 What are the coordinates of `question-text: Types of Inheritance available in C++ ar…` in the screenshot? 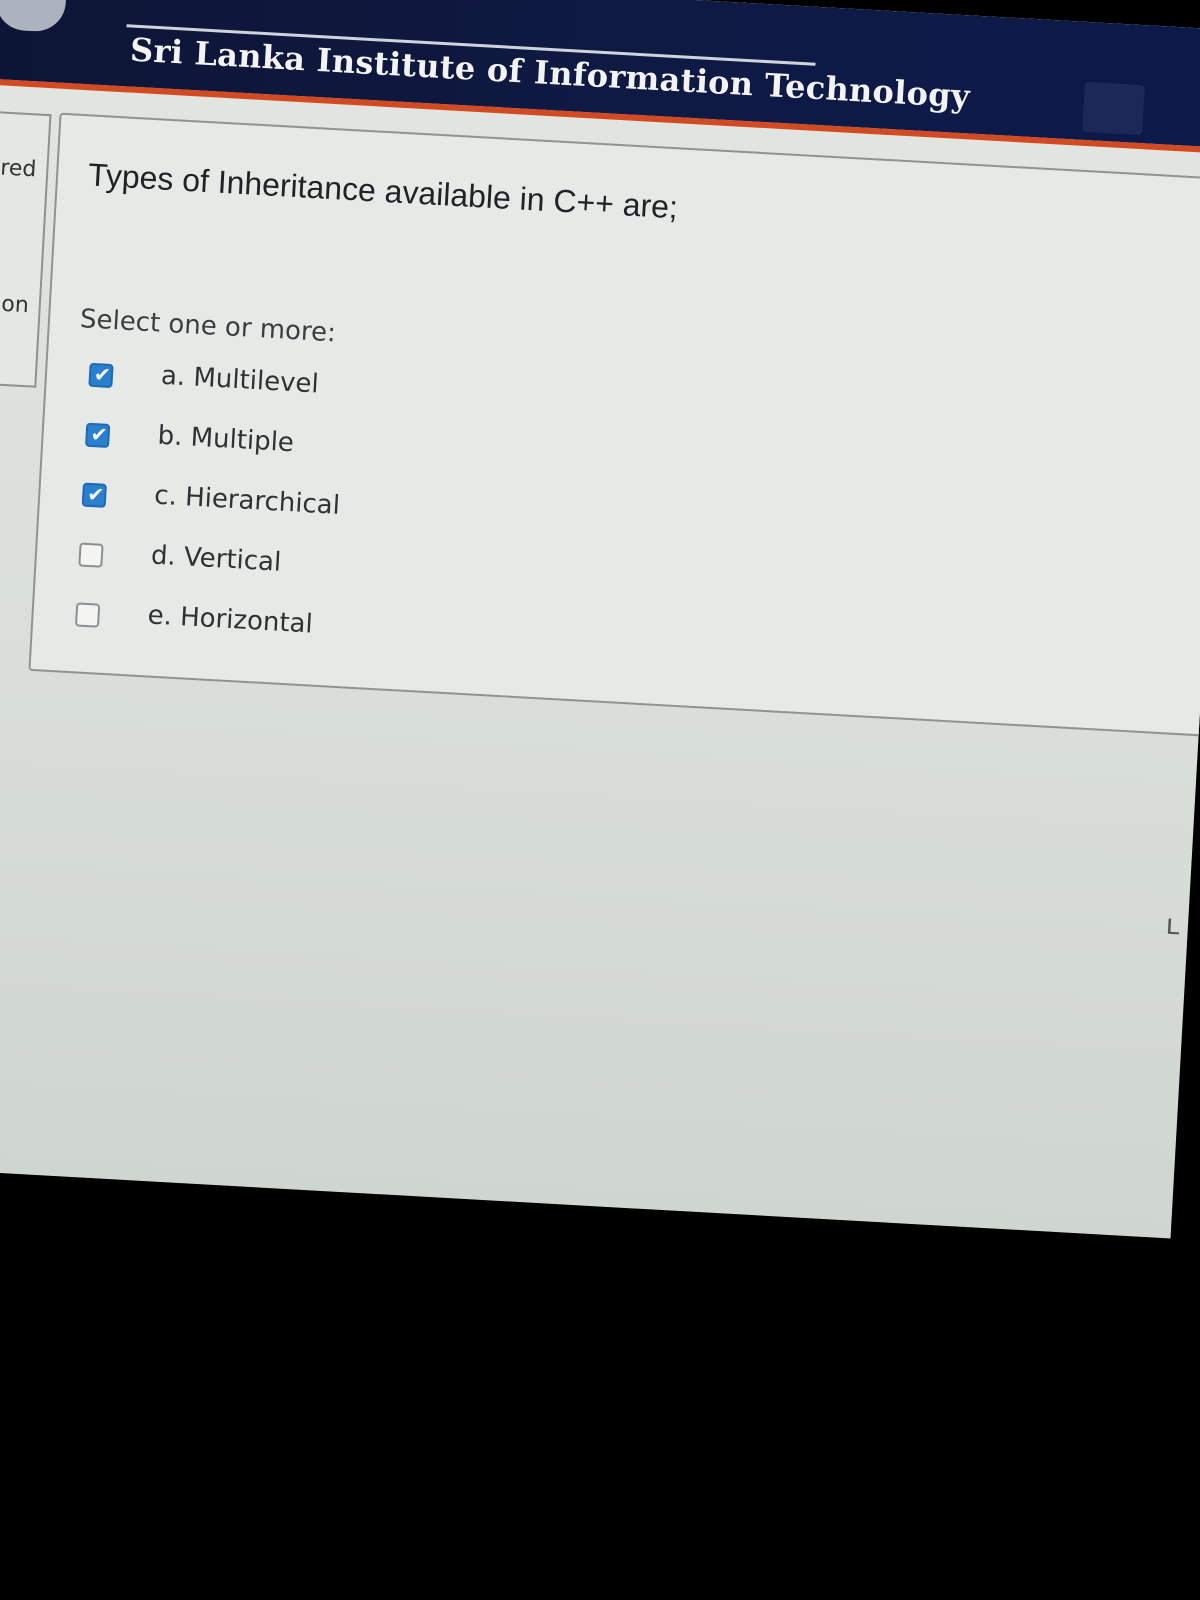 It's located at (383, 191).